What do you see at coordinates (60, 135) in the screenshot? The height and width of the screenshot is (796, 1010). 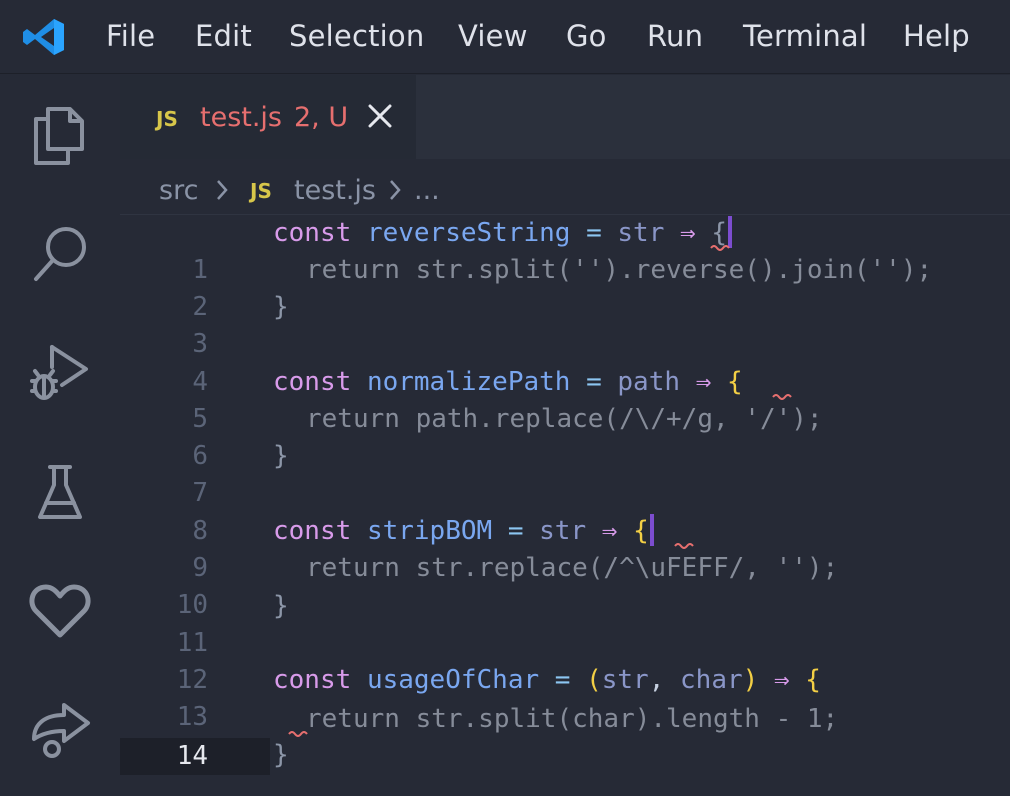 I see `files-icon` at bounding box center [60, 135].